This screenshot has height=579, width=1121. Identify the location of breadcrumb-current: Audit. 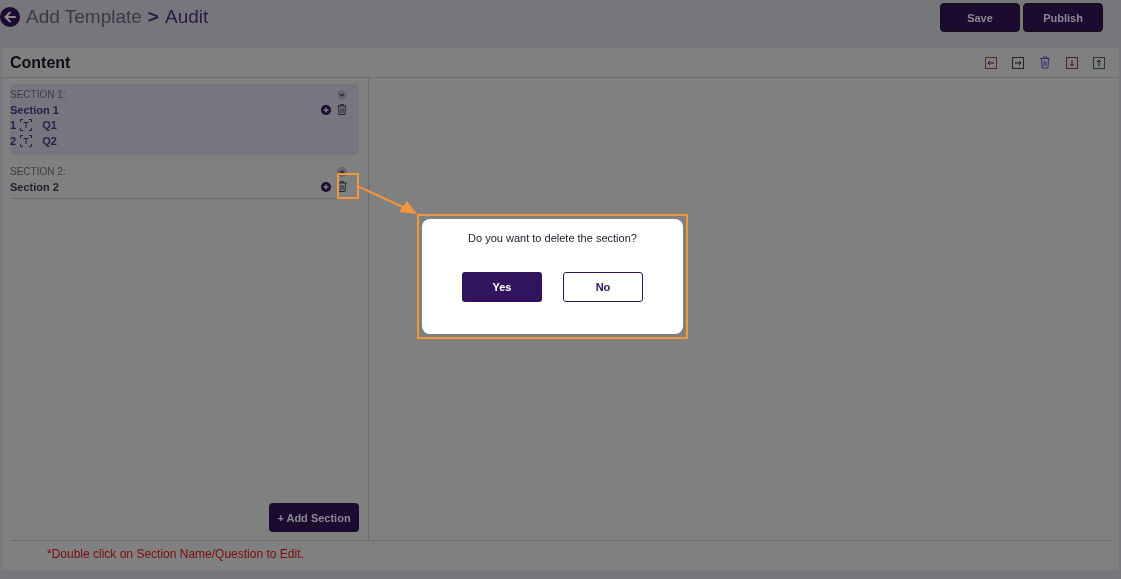
(186, 17).